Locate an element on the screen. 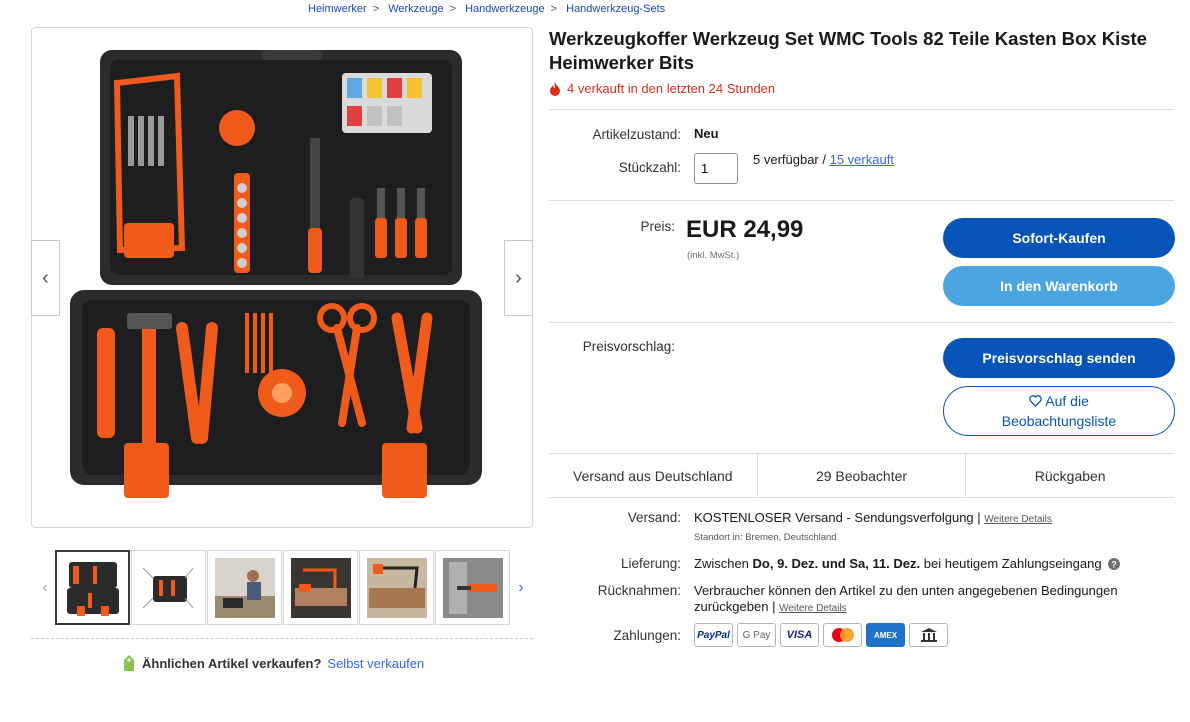 The height and width of the screenshot is (722, 1190). thumb-toolbox-image is located at coordinates (92, 588).